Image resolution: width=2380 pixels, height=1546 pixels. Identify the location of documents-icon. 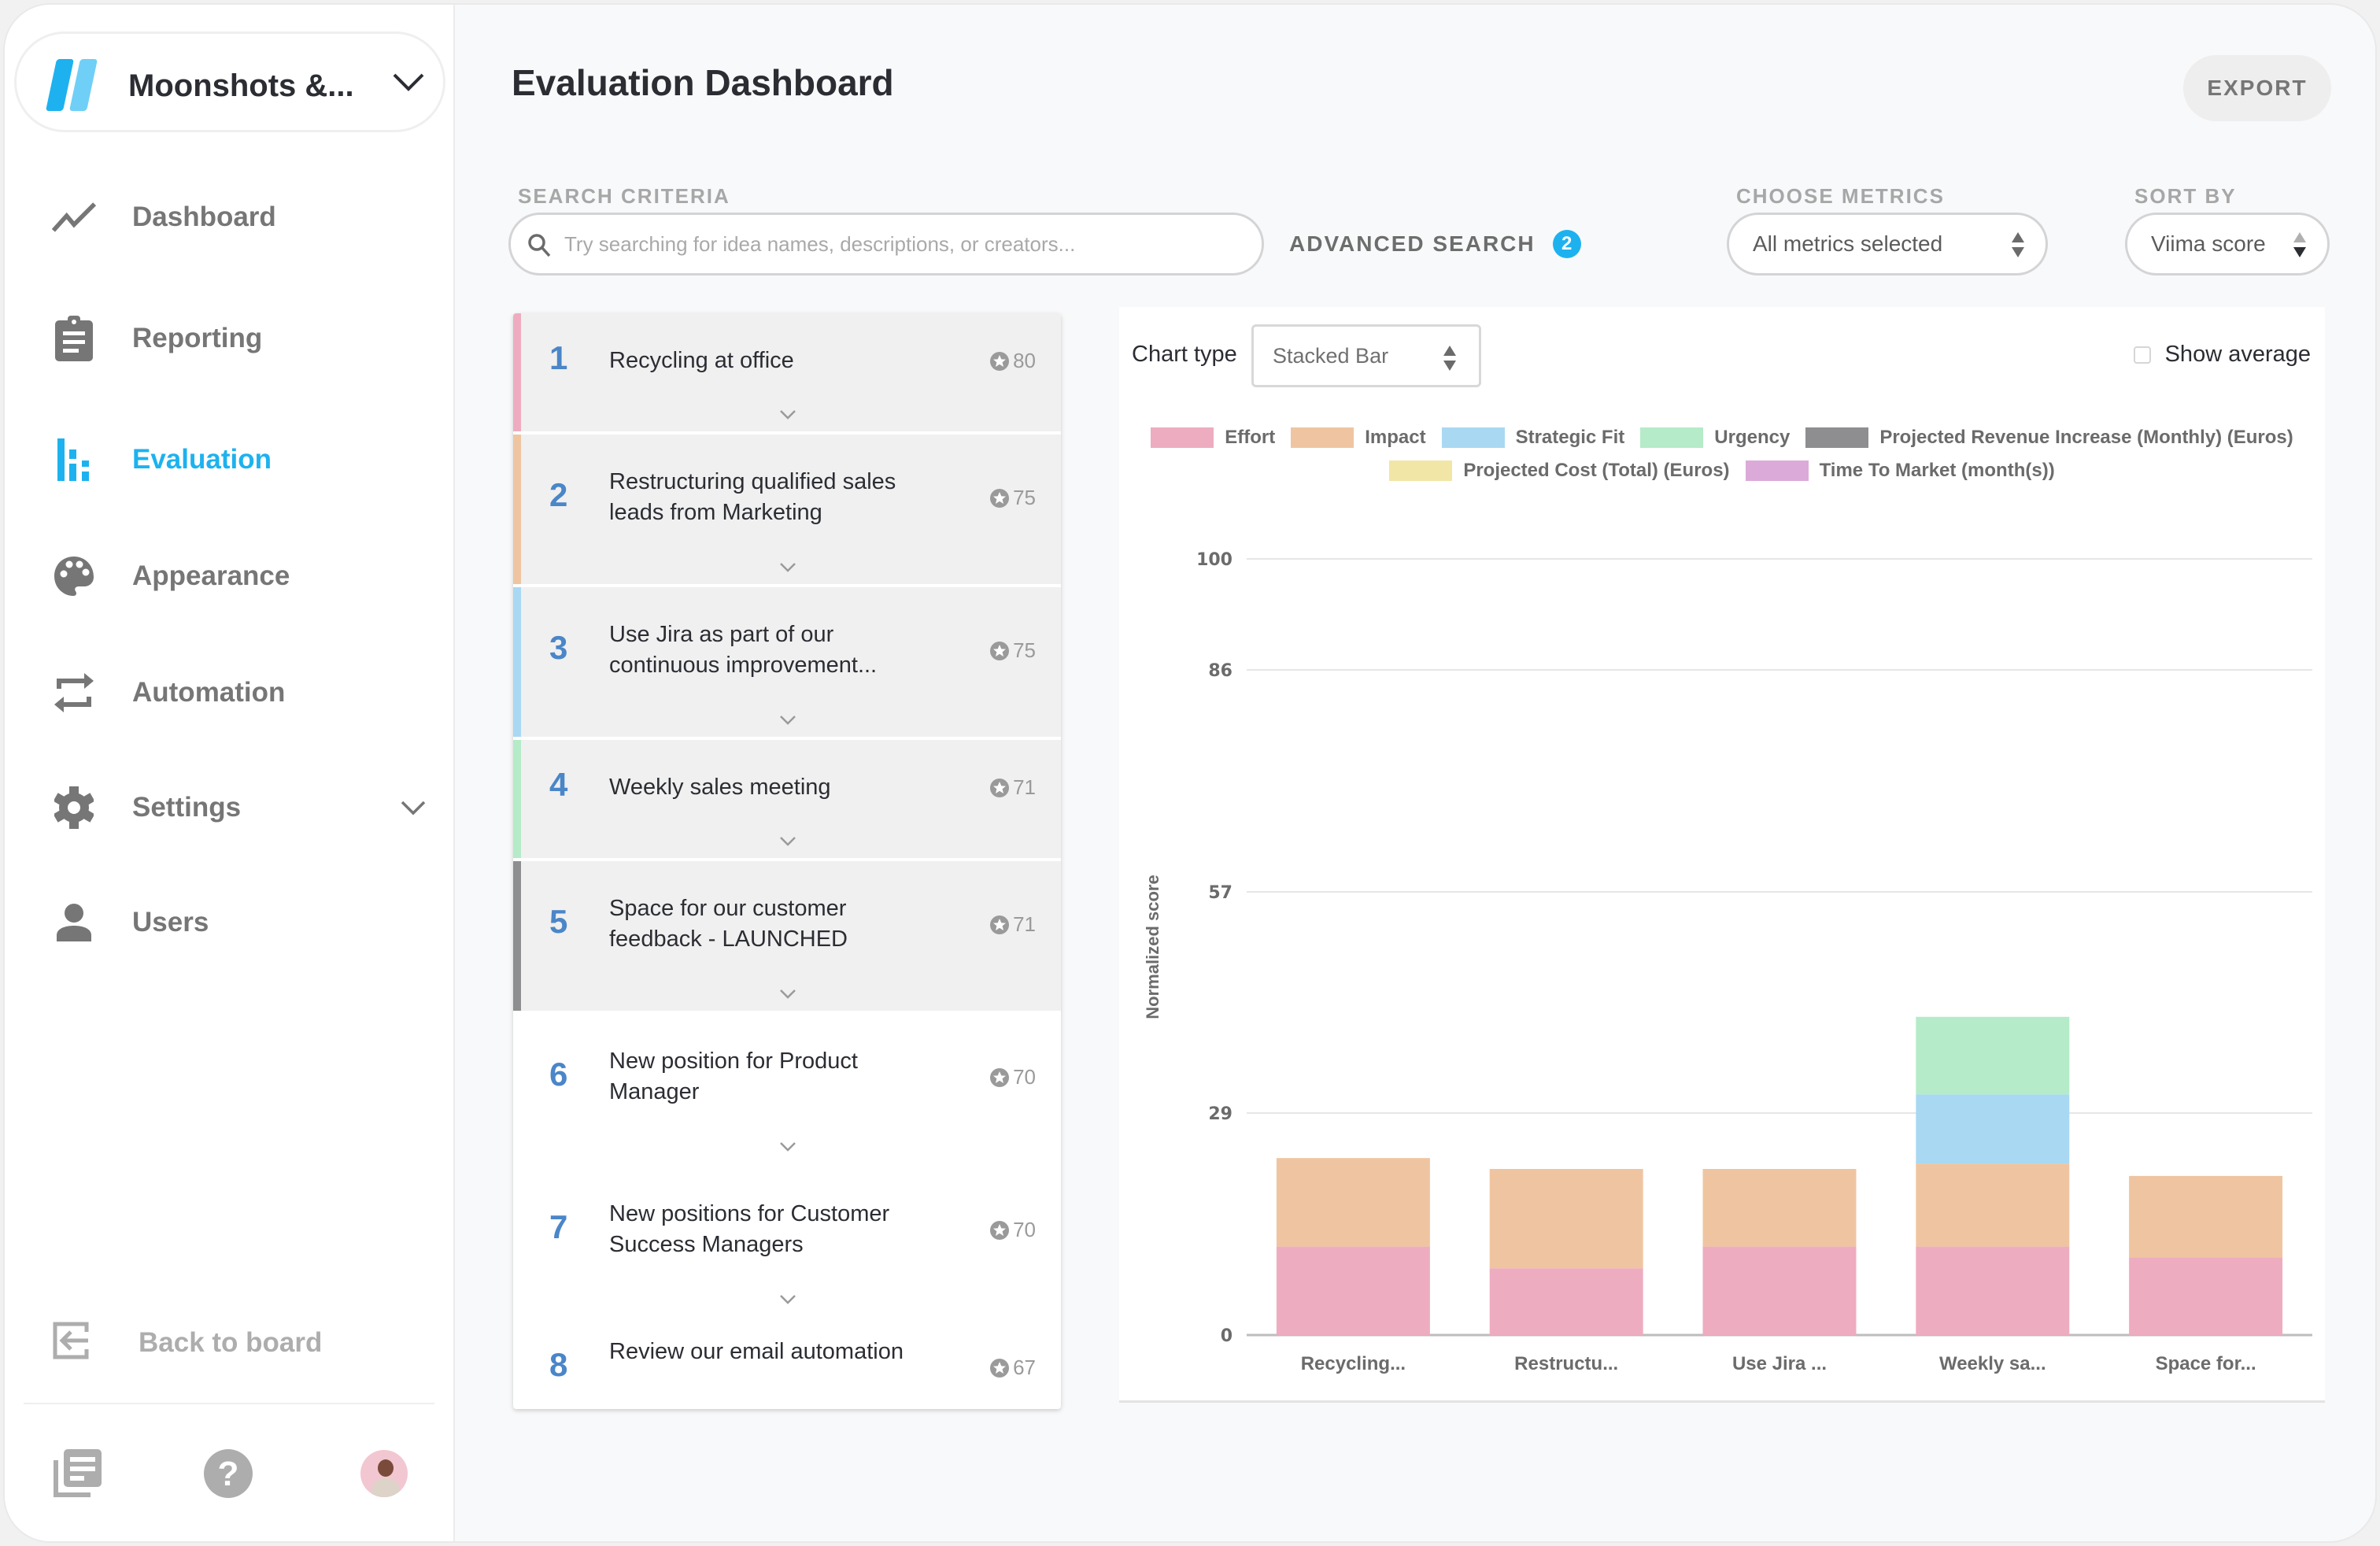
(77, 1473).